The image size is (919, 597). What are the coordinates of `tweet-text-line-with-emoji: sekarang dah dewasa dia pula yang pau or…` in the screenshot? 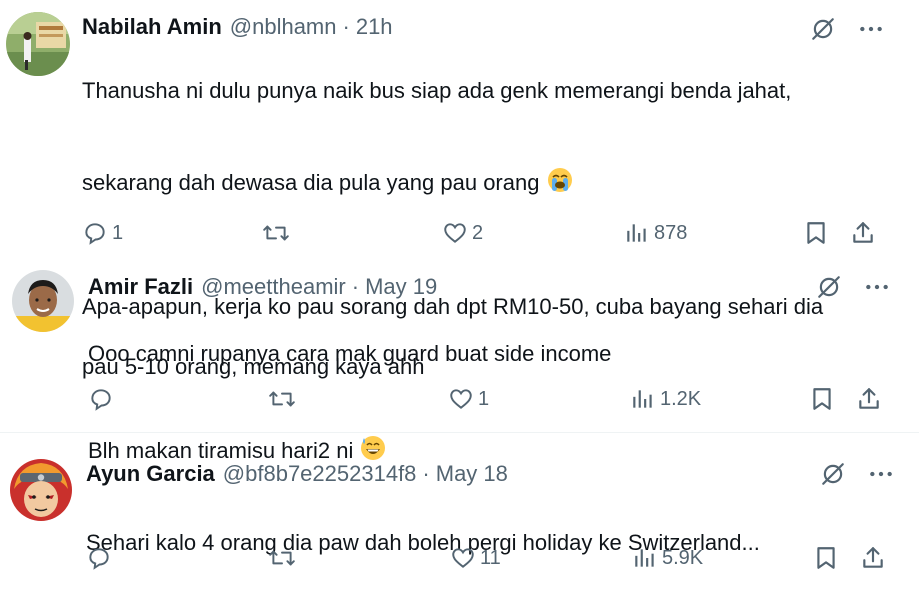 It's located at (497, 169).